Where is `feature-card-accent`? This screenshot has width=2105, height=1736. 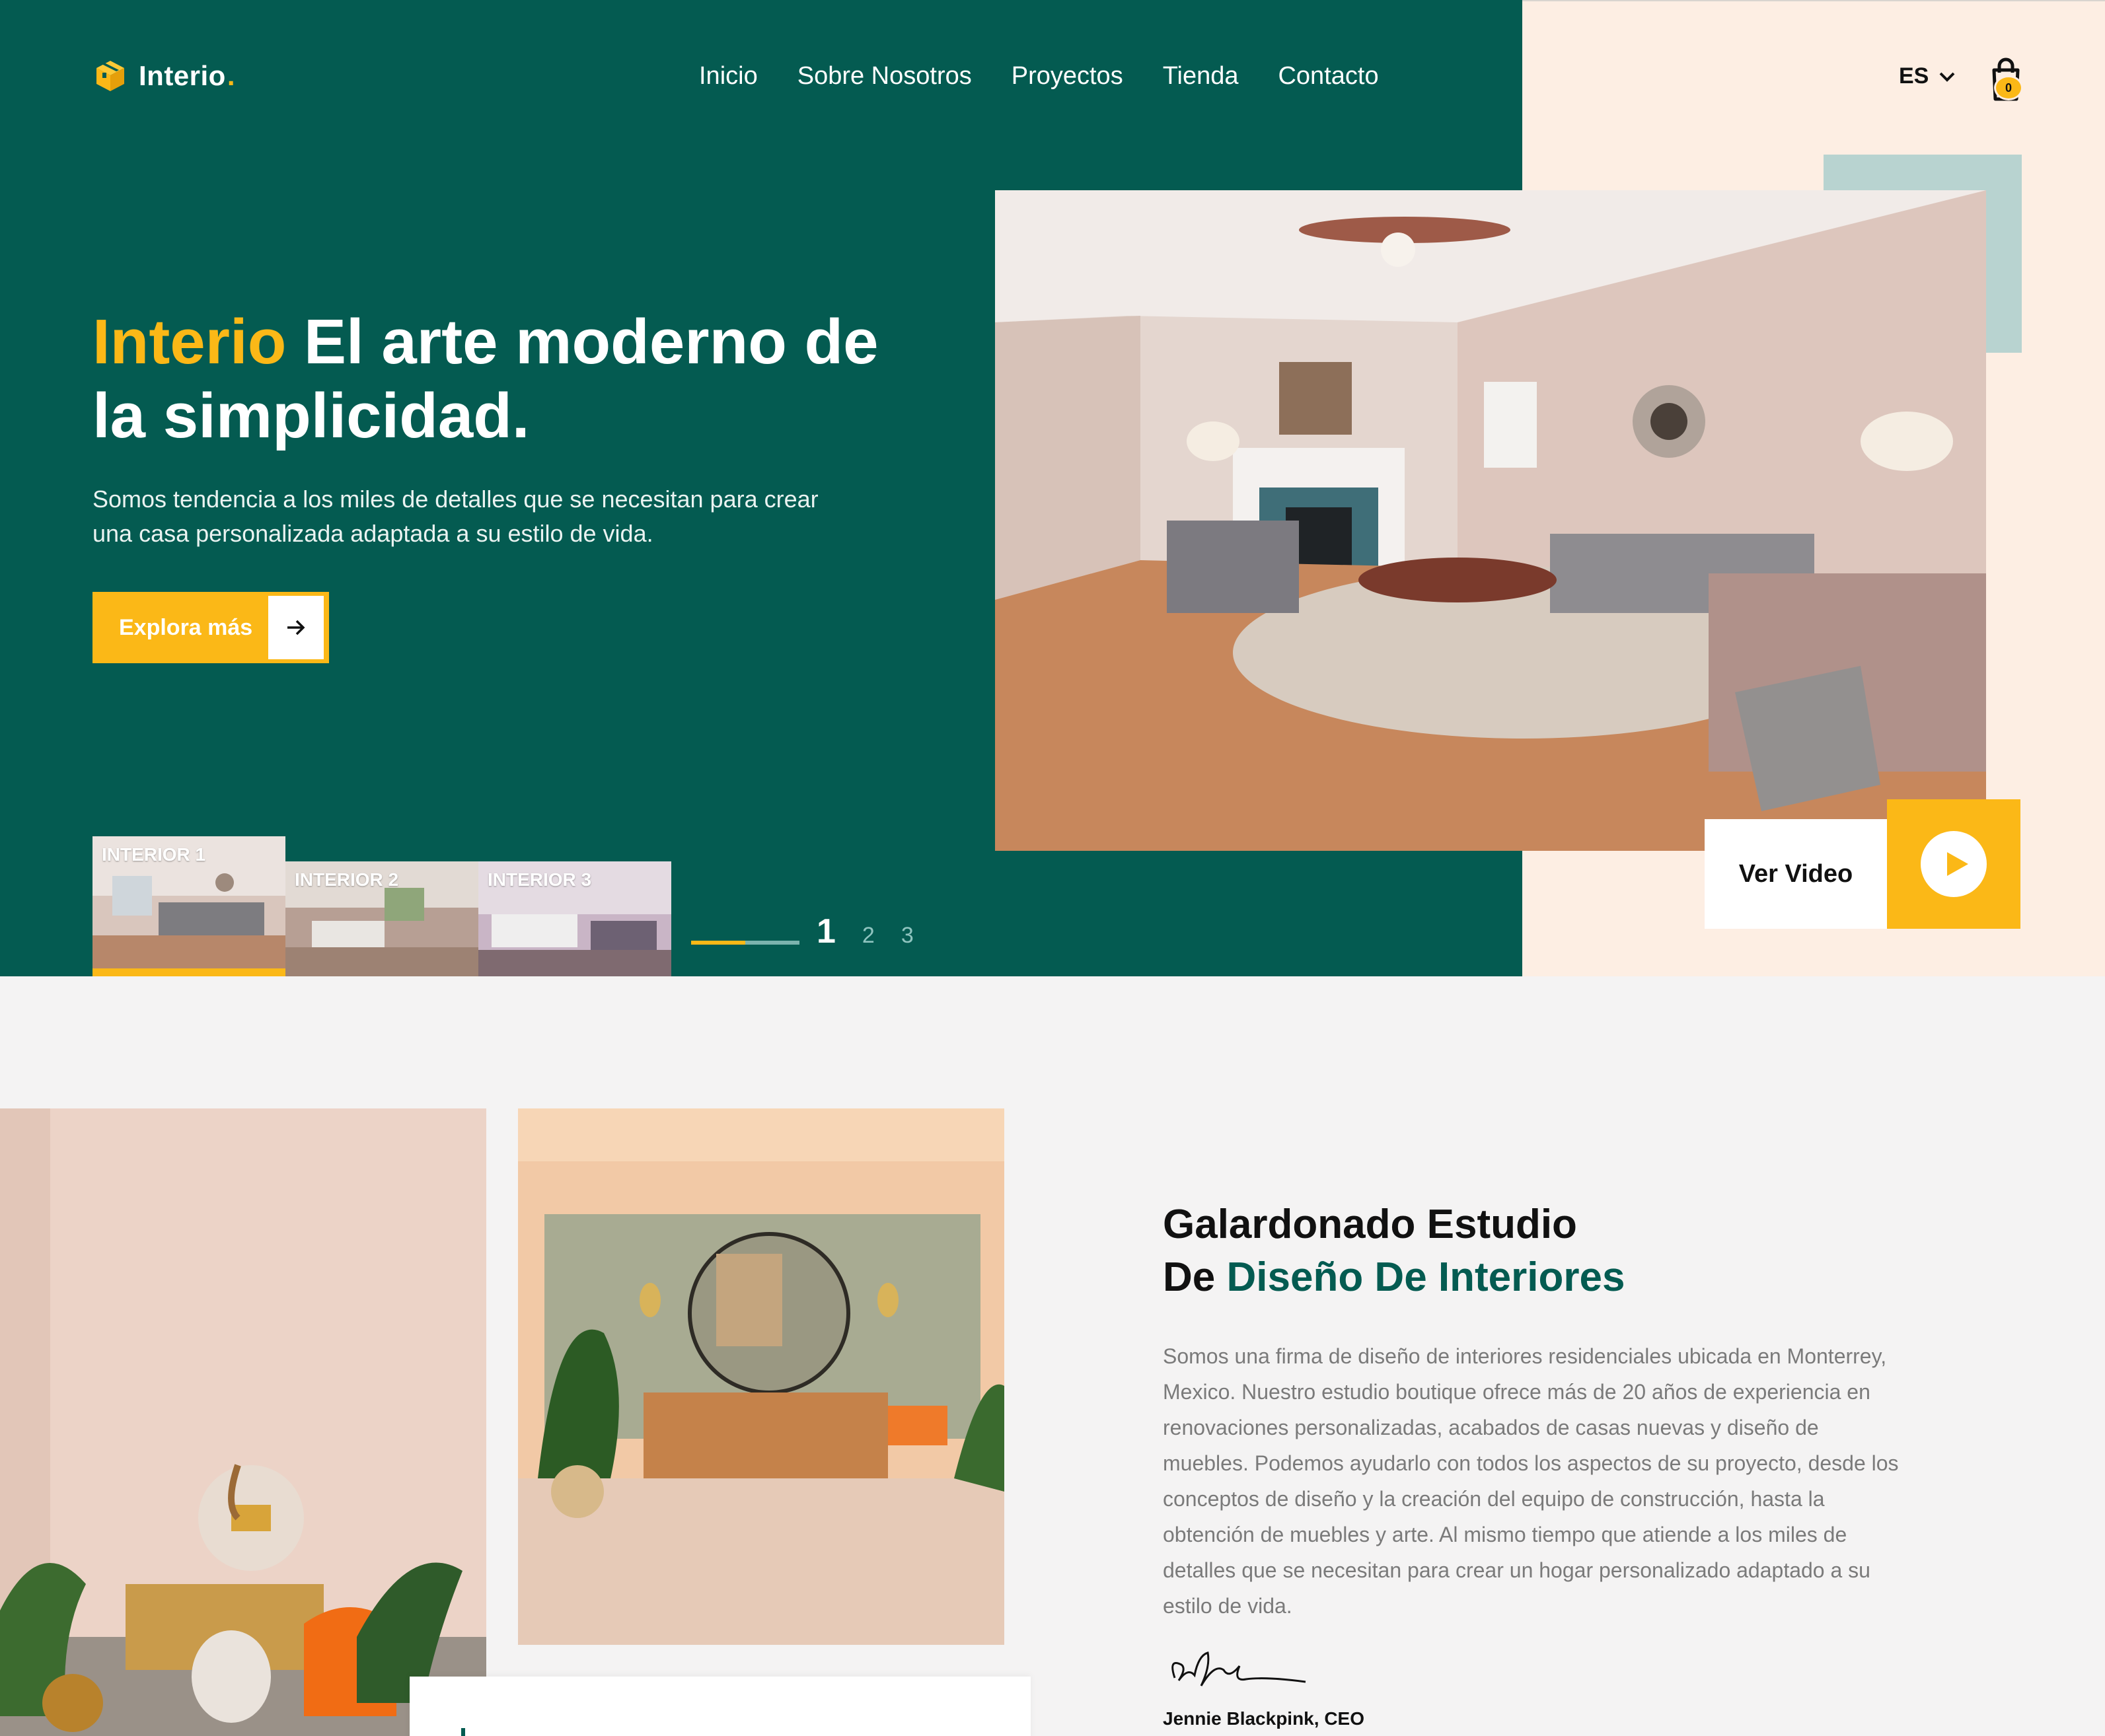
feature-card-accent is located at coordinates (463, 1732).